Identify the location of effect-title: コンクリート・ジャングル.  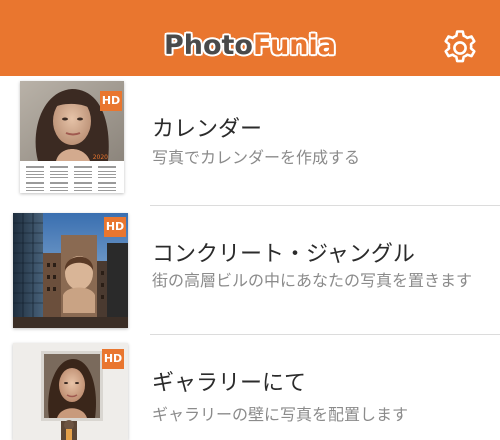
(283, 254).